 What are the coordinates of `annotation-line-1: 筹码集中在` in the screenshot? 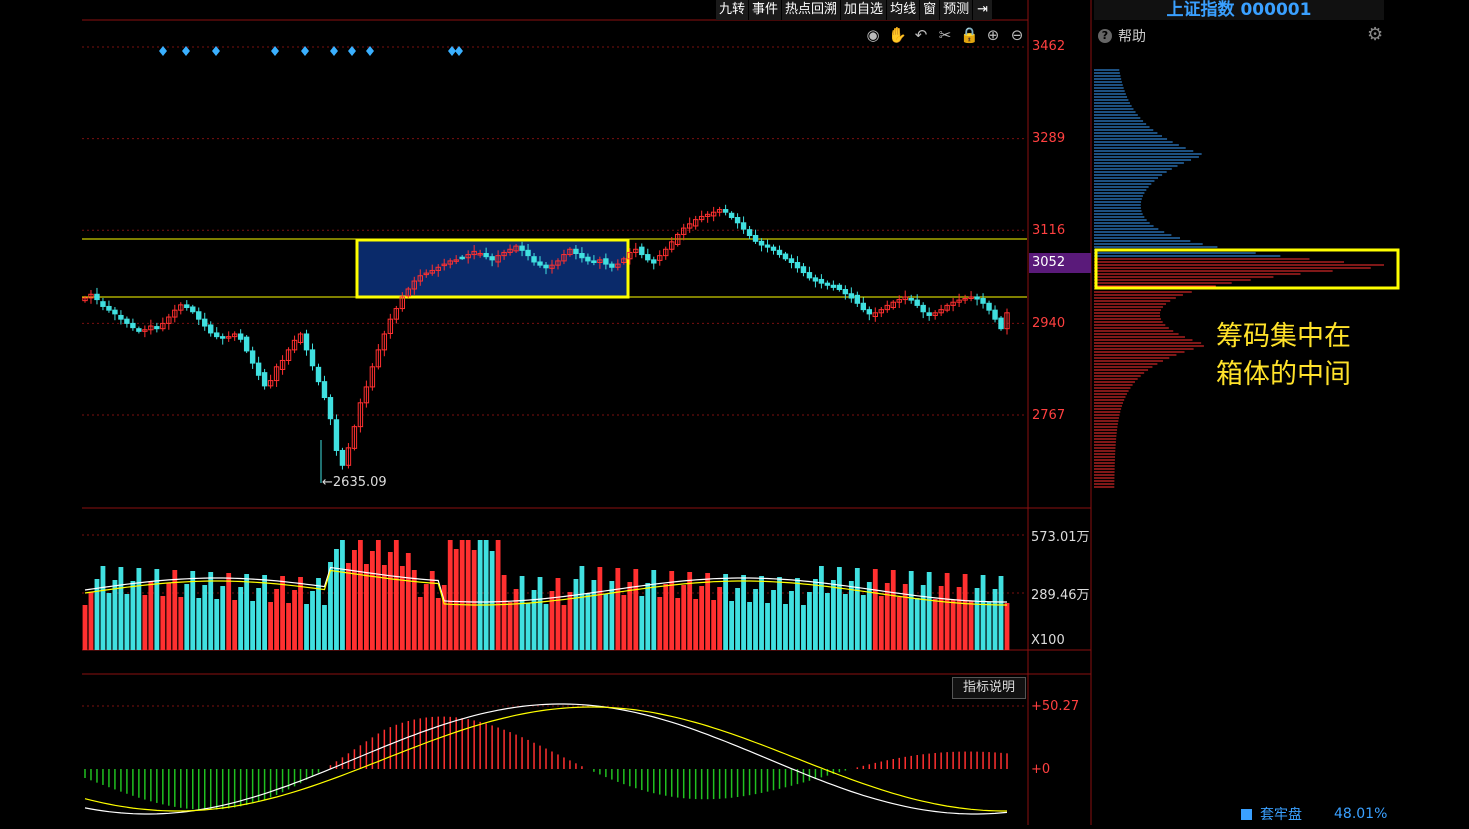 It's located at (1283, 336).